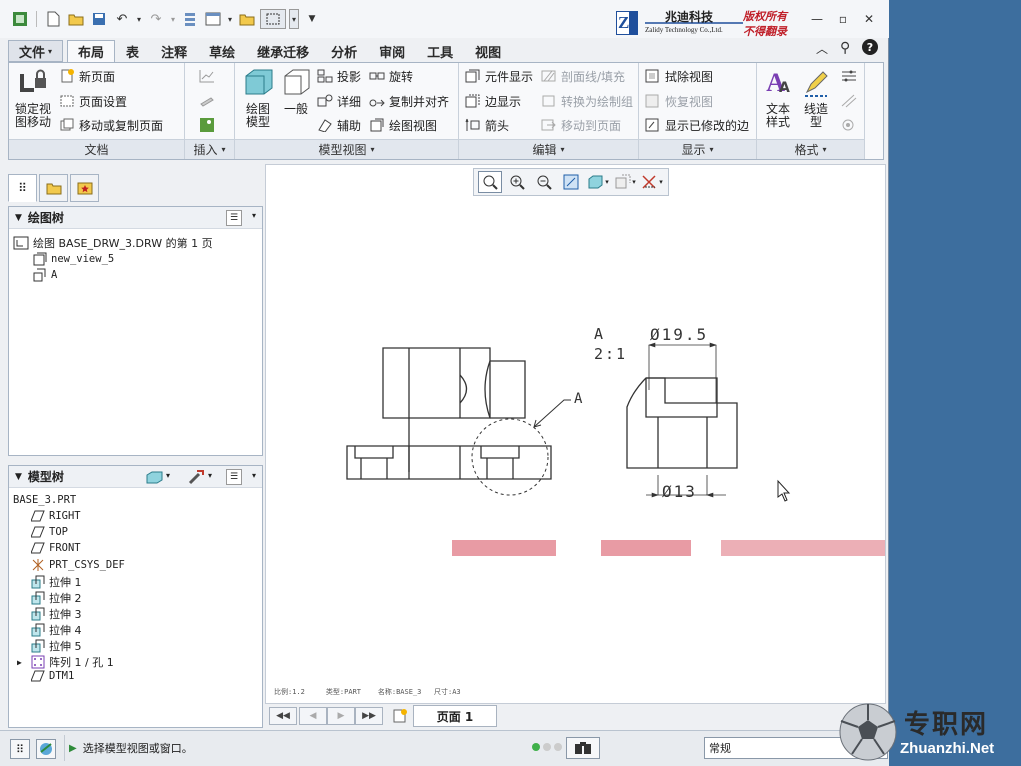 This screenshot has width=1021, height=766. What do you see at coordinates (817, 19) in the screenshot?
I see `minimize-button: —` at bounding box center [817, 19].